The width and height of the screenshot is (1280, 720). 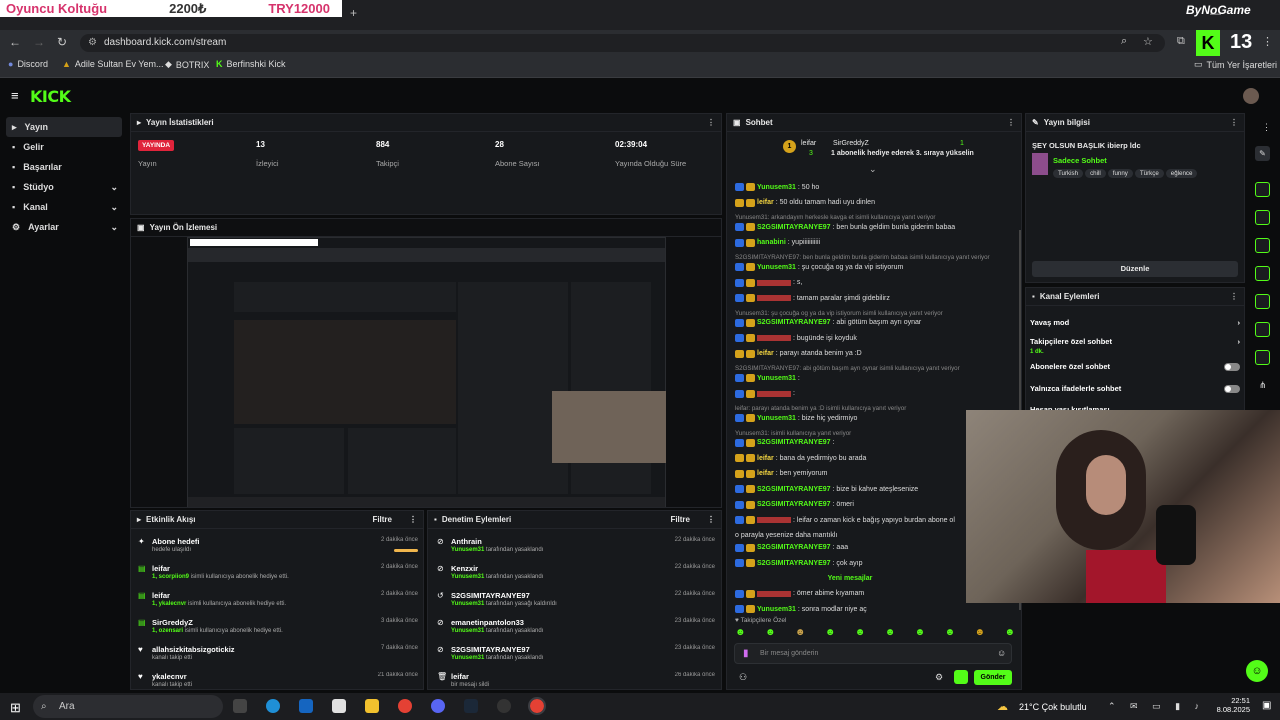 I want to click on sidebar-item-gelir: ▪ Gelir, so click(x=64, y=147).